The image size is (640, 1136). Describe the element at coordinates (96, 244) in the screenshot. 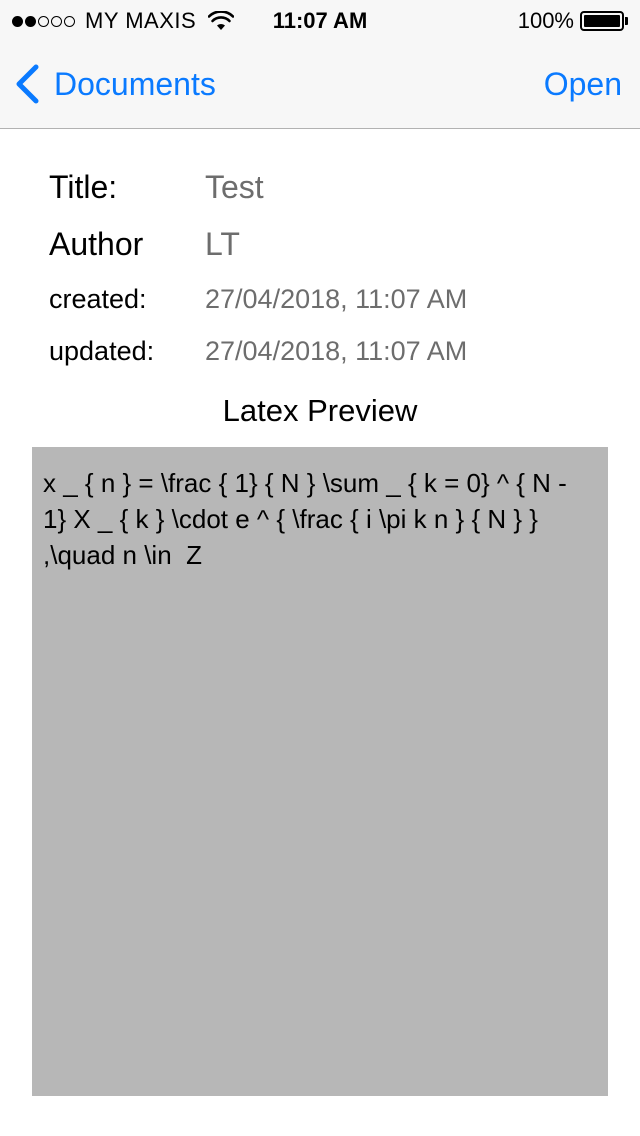

I see `author-label: Author` at that location.